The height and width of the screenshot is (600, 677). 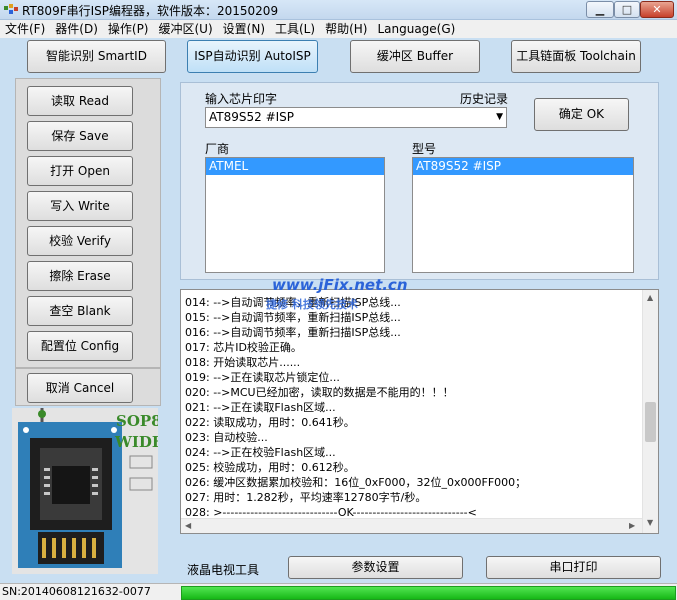 I want to click on log-vertical-scrollbar: ▲ ▼, so click(x=650, y=411).